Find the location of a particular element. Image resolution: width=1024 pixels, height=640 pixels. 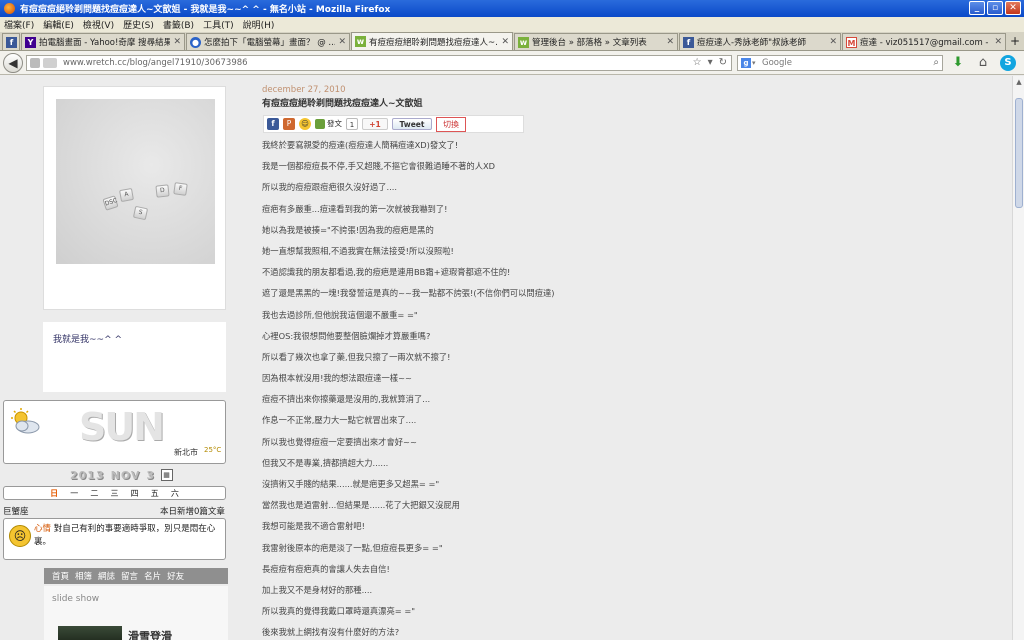

scroll-up-icon: ▲ is located at coordinates (1018, 82).